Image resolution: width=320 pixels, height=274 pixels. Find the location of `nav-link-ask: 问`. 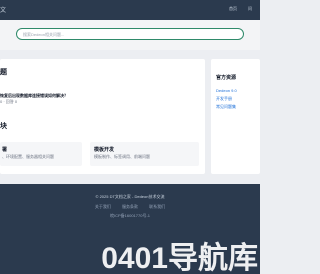

nav-link-ask: 问 is located at coordinates (250, 9).